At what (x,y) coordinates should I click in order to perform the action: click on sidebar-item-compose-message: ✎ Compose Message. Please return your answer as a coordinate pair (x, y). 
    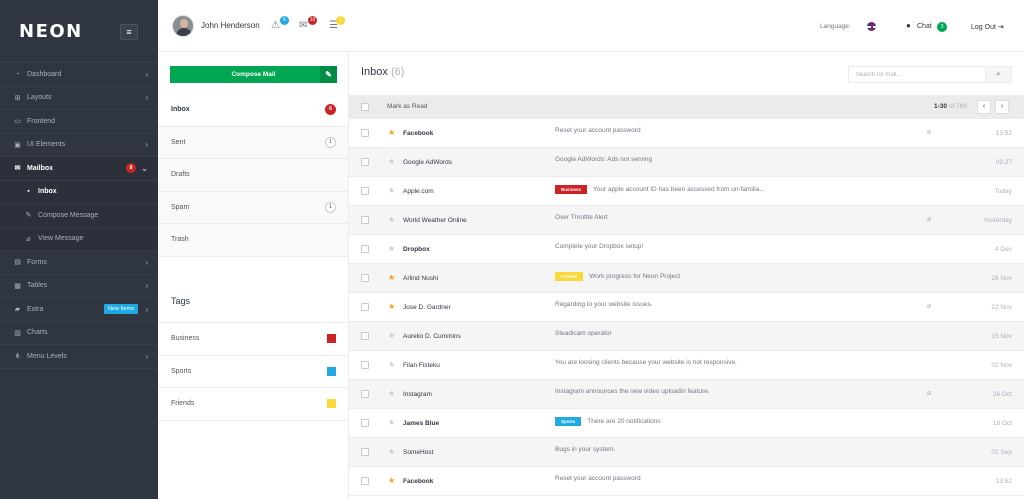
    Looking at the image, I should click on (79, 216).